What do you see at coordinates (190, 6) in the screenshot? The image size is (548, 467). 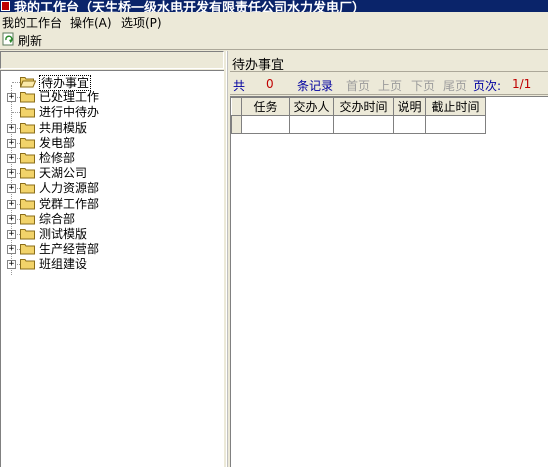 I see `window-title: 我的工作台（天生桥一级水电开发有限责任公司水力发电厂）` at bounding box center [190, 6].